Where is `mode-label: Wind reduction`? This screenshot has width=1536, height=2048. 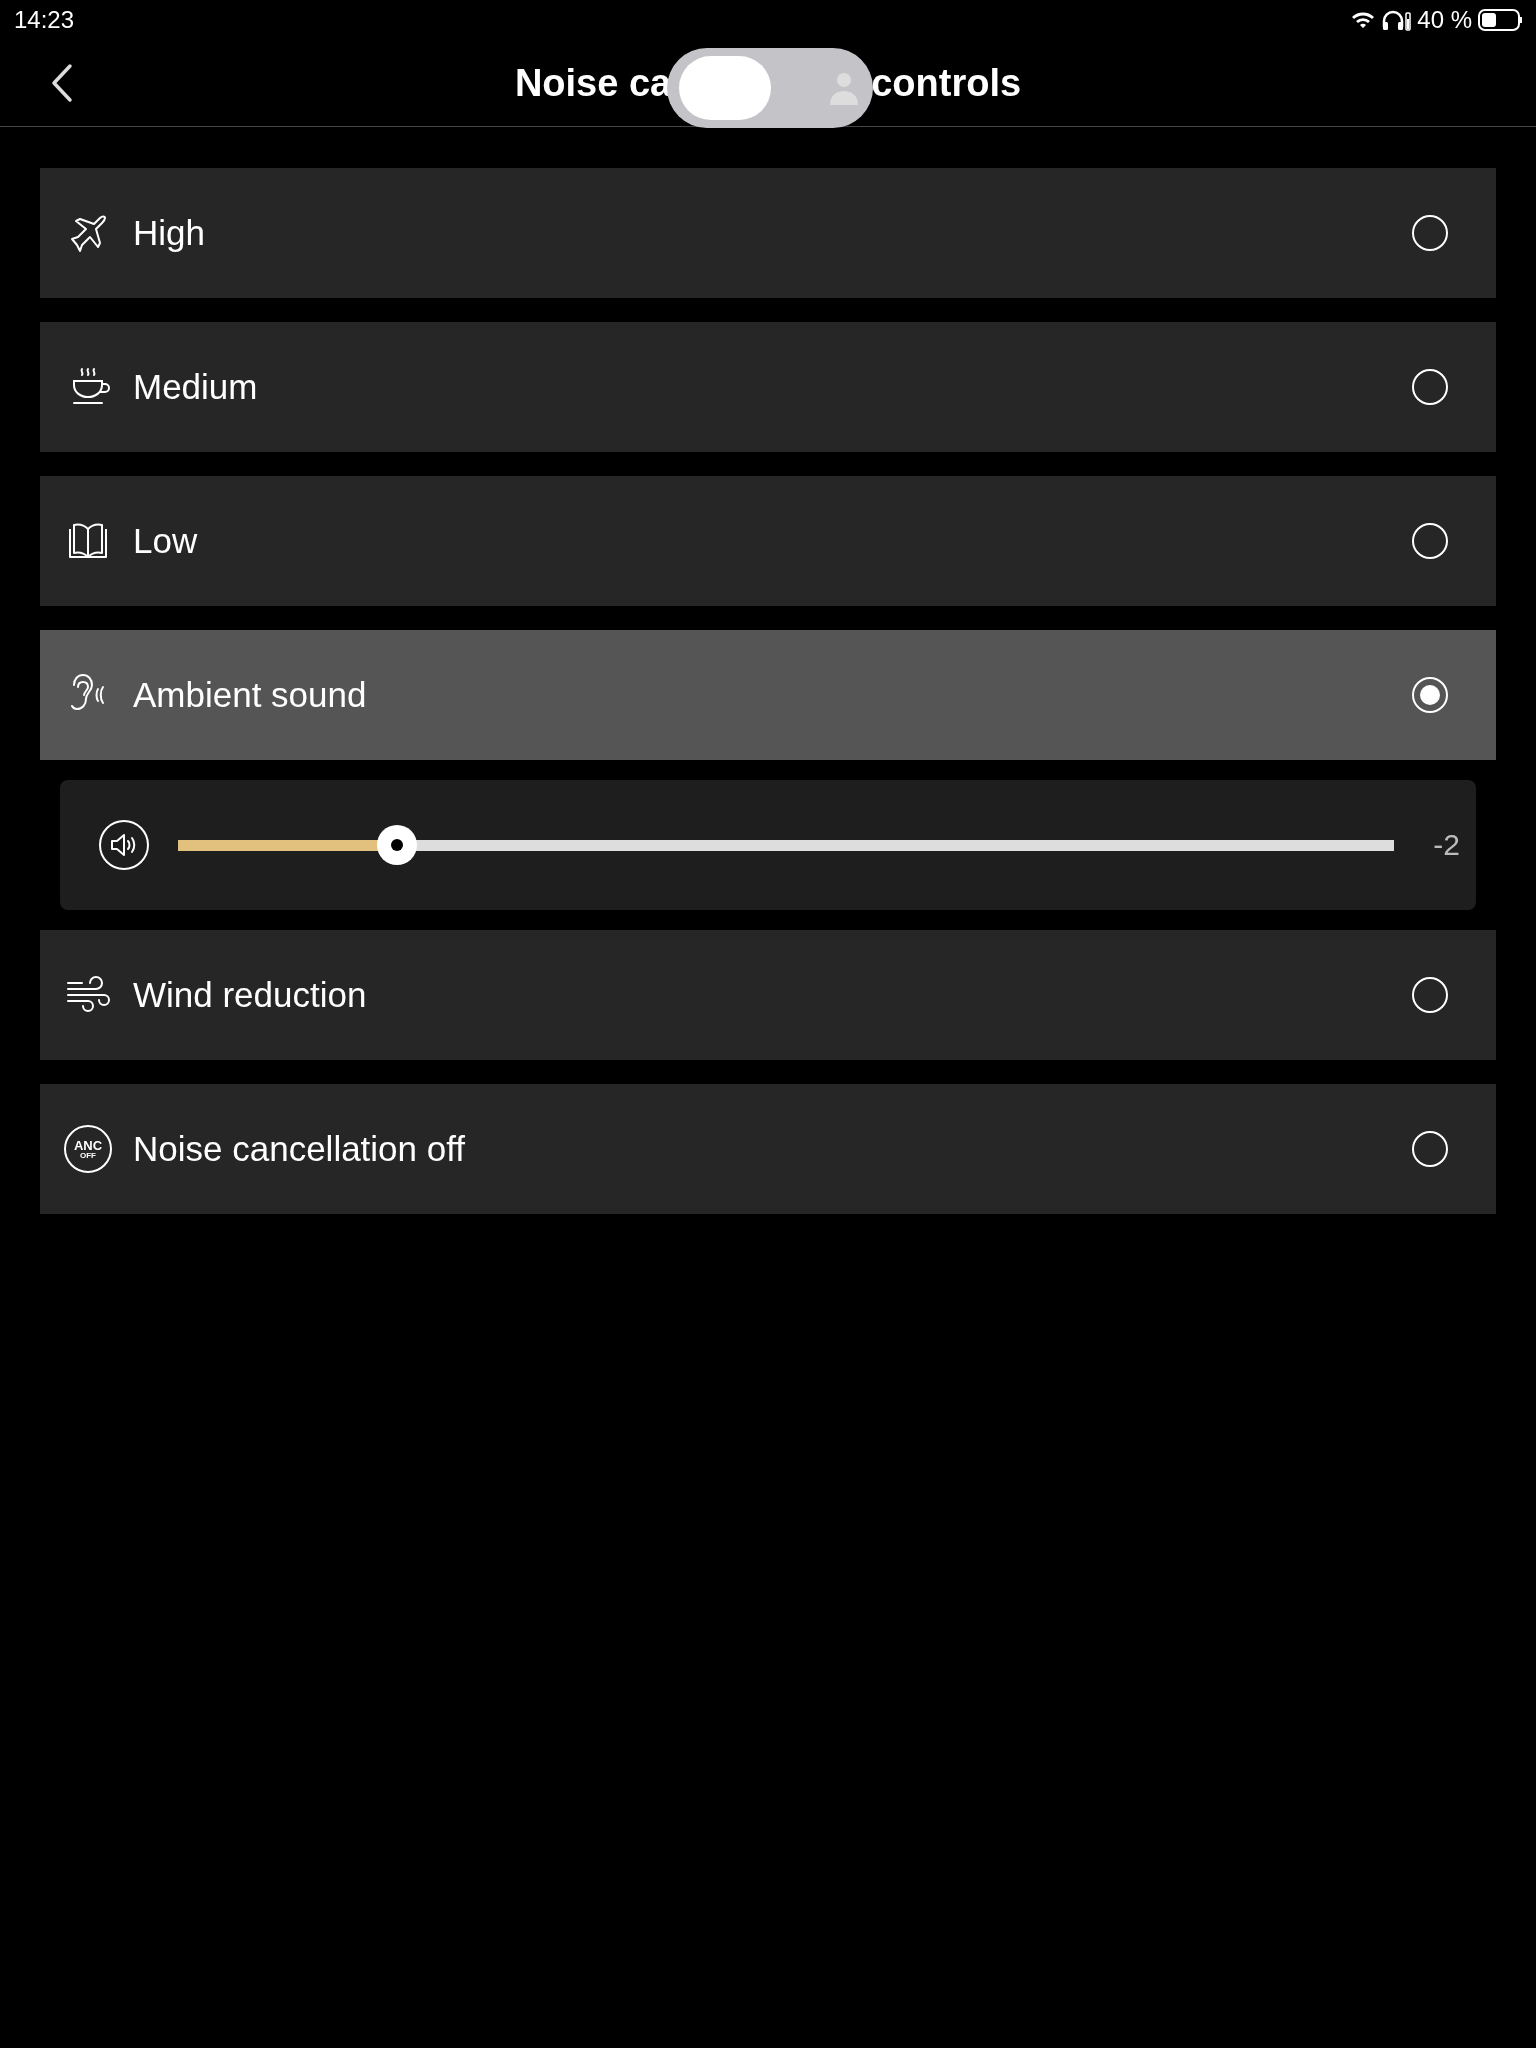
mode-label: Wind reduction is located at coordinates (250, 995).